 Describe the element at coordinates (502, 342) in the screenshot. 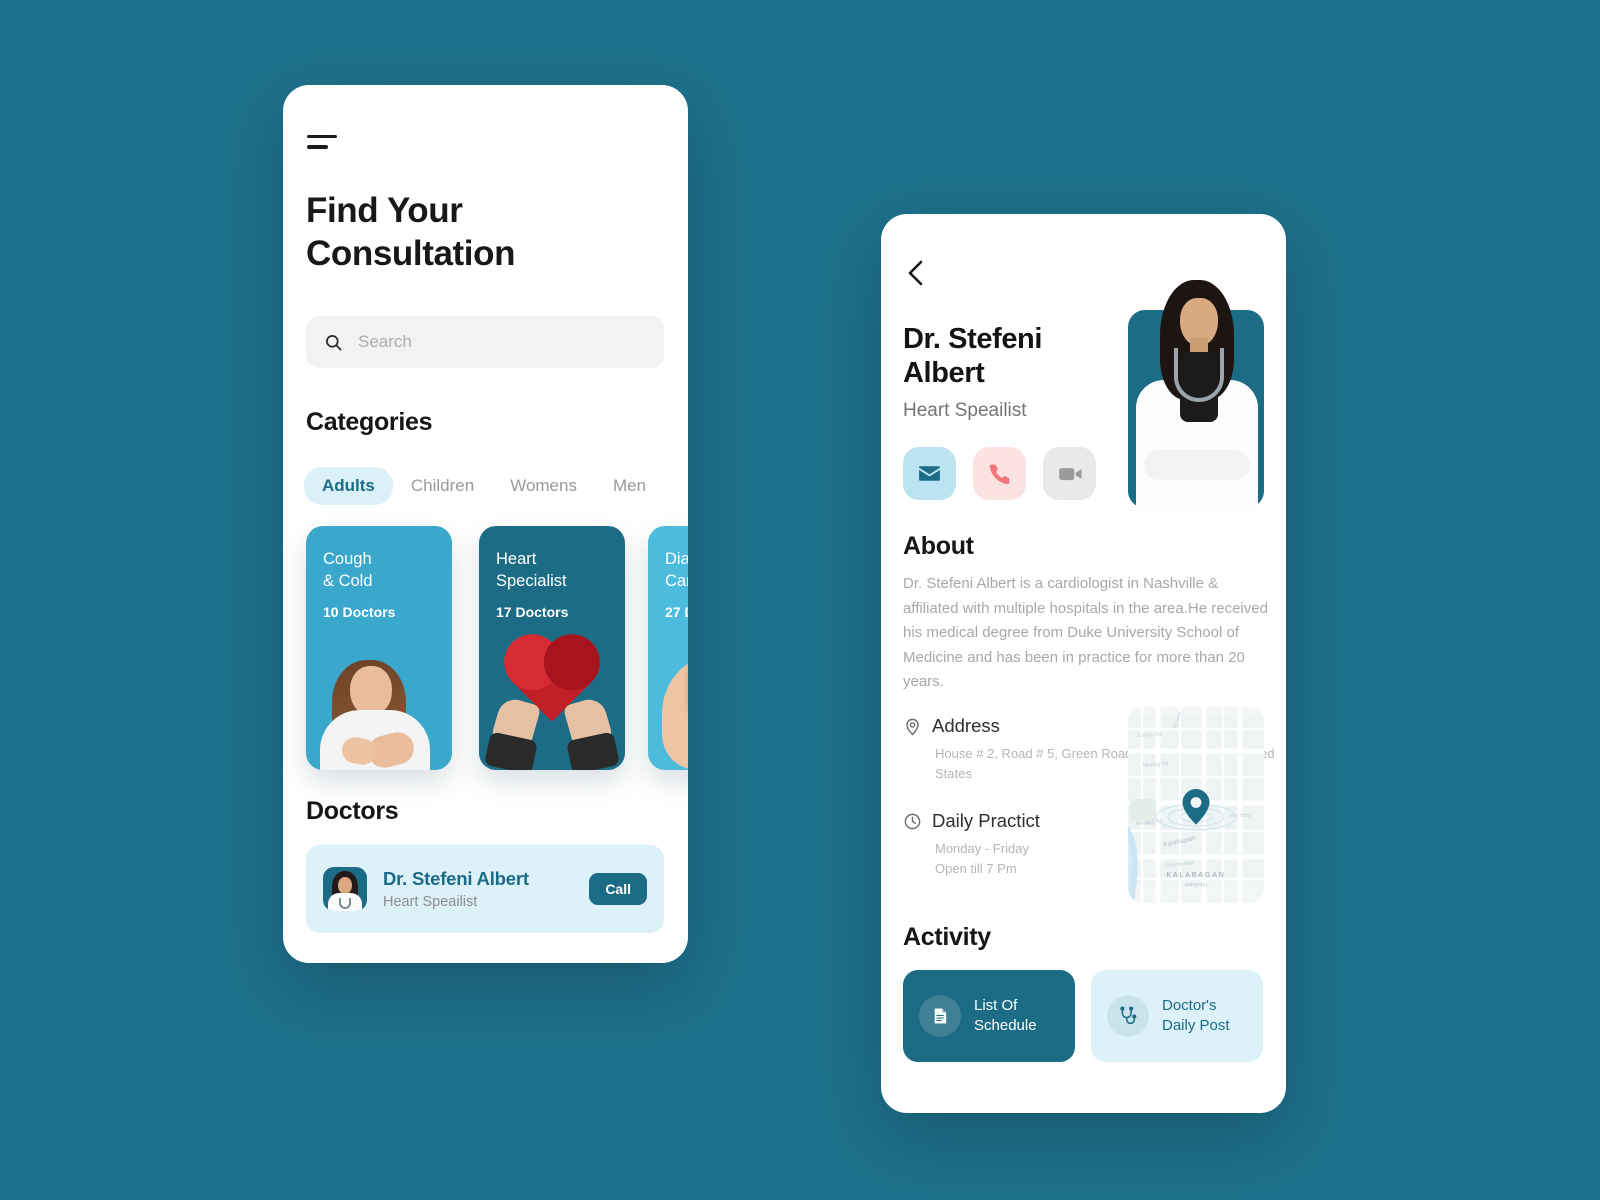

I see `search-input` at that location.